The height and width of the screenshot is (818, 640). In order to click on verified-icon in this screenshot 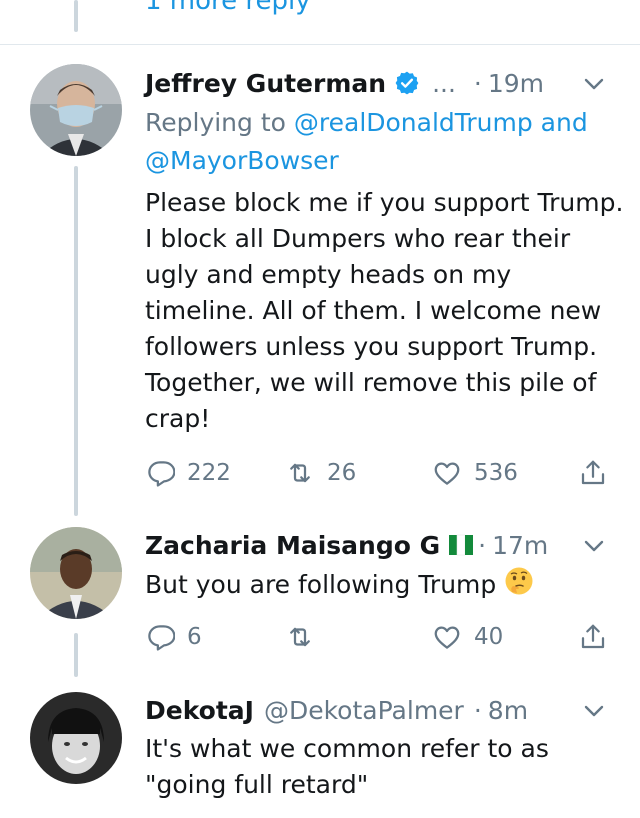, I will do `click(407, 83)`.